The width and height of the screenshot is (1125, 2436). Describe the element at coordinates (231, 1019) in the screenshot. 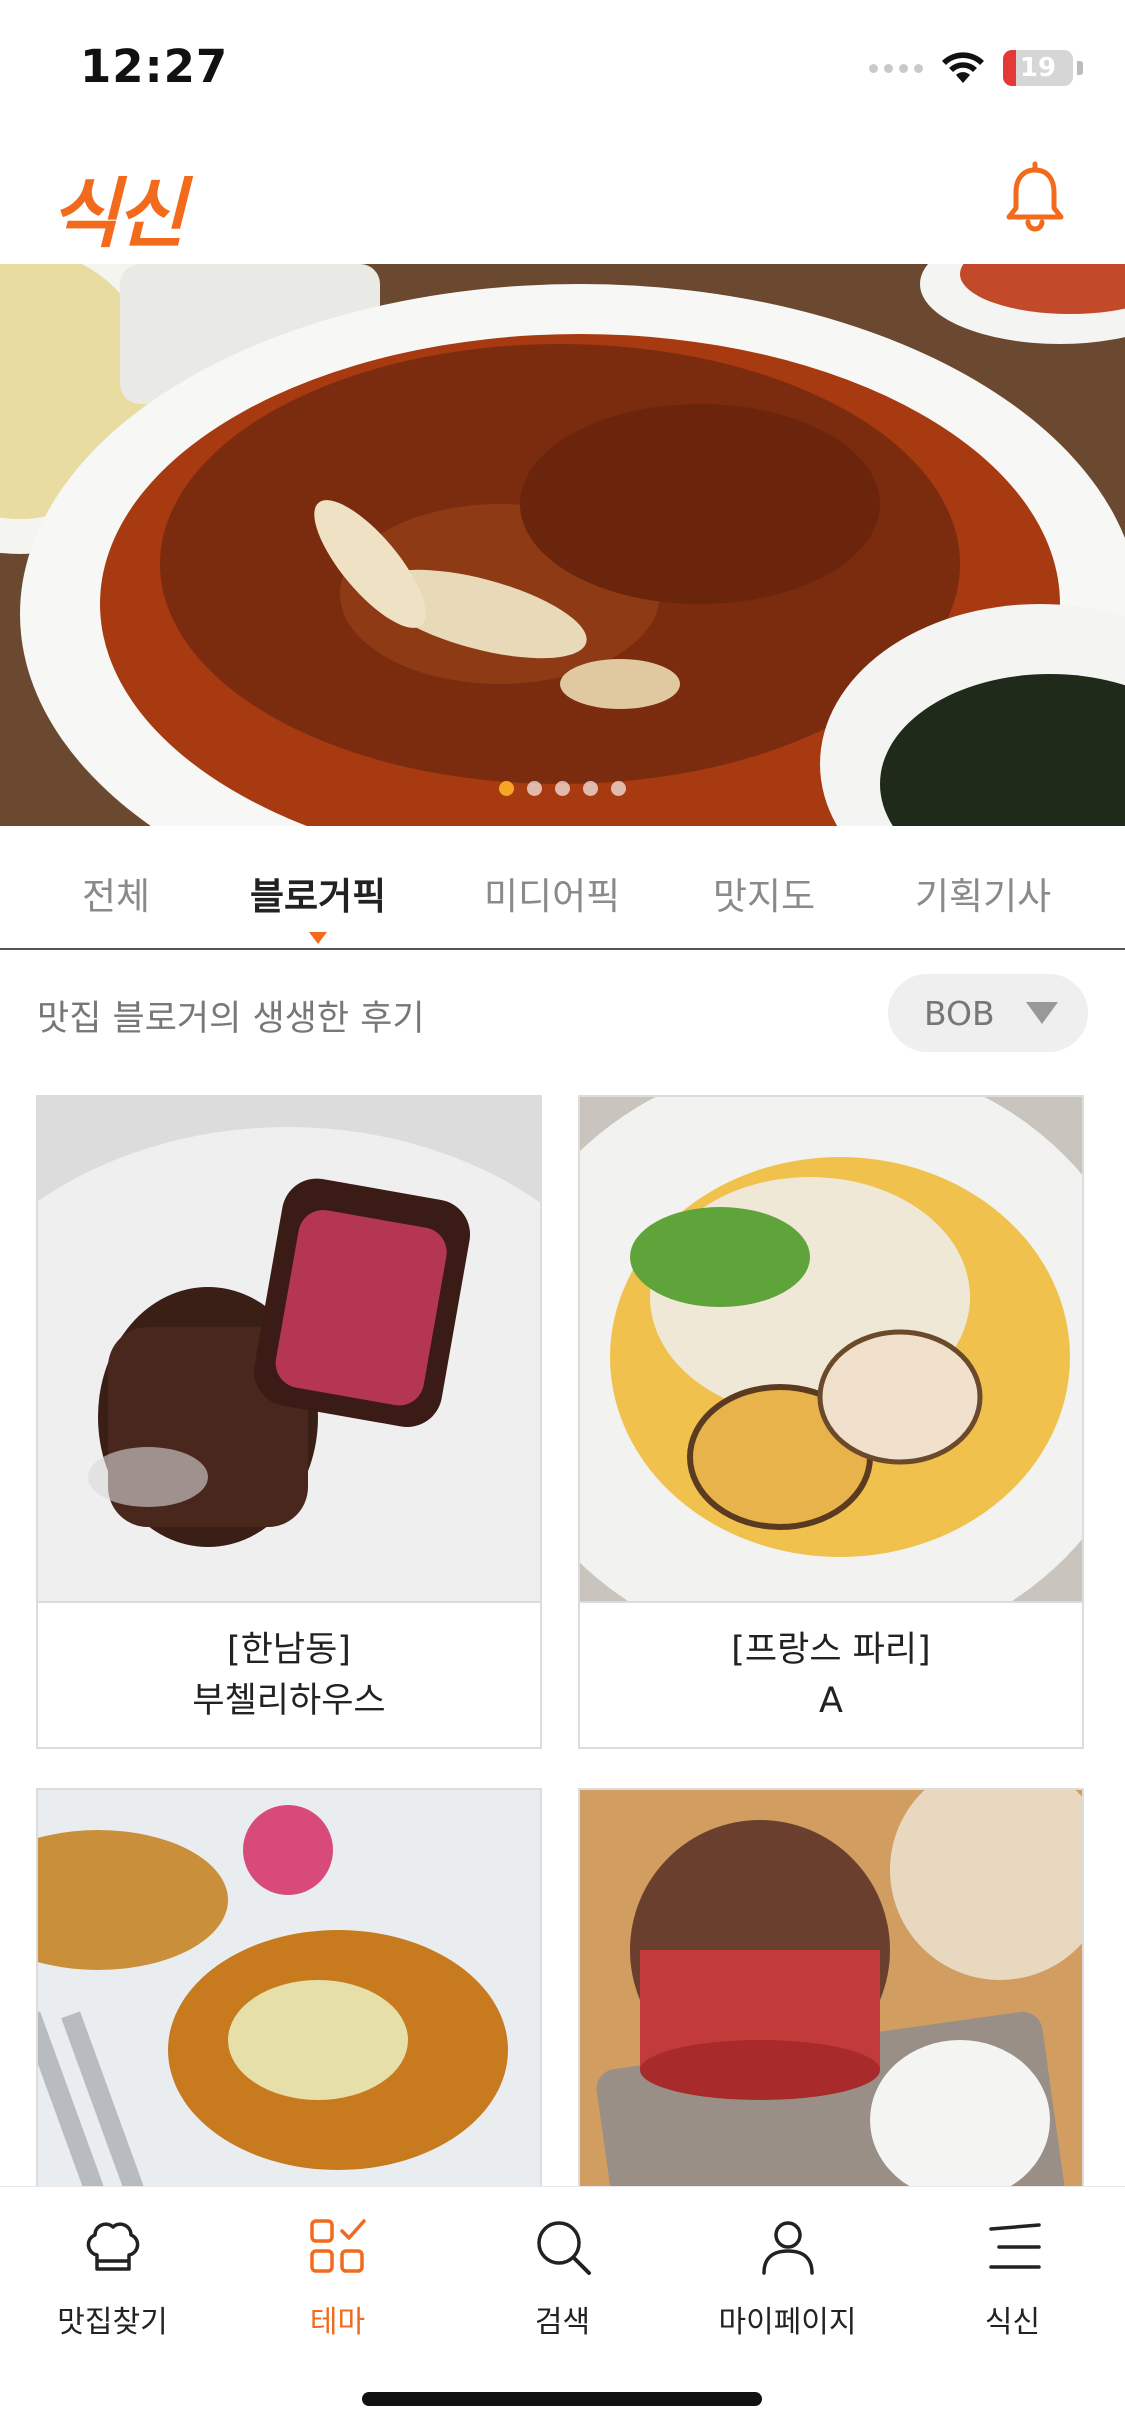

I see `section-description: 맛집 블로거의 생생한 후기` at that location.